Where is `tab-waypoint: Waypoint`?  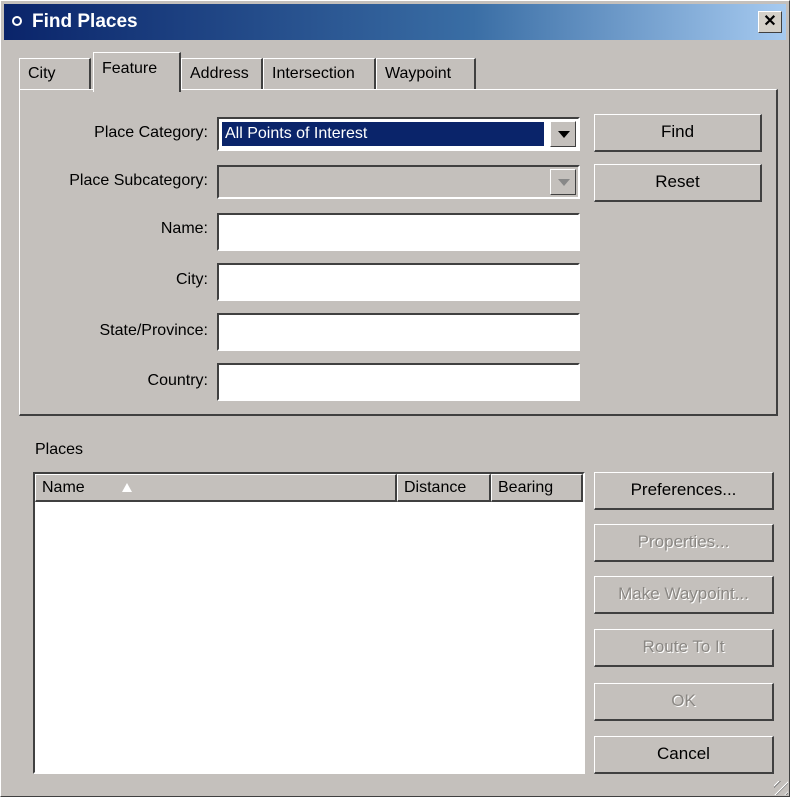
tab-waypoint: Waypoint is located at coordinates (426, 74).